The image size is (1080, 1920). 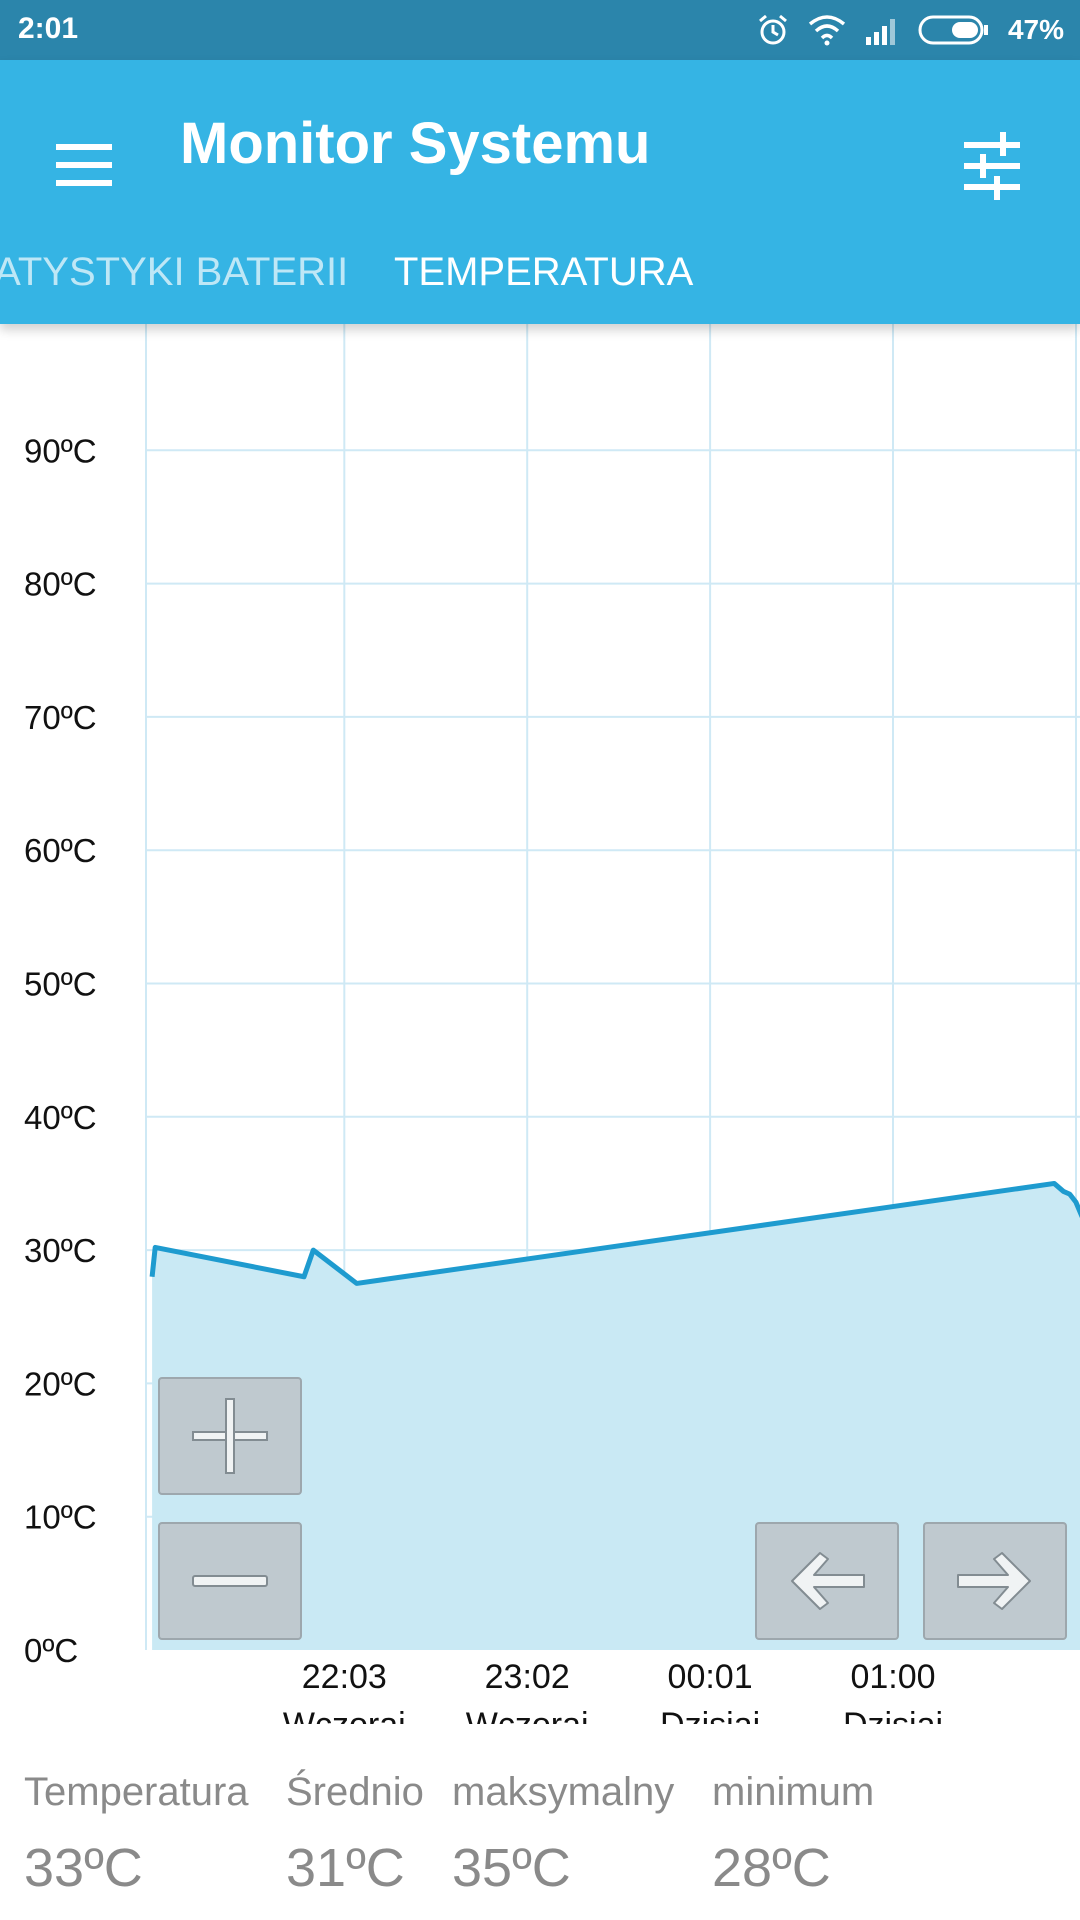 I want to click on tab-battery-stats: STATYSTYKI BATERII, so click(x=174, y=272).